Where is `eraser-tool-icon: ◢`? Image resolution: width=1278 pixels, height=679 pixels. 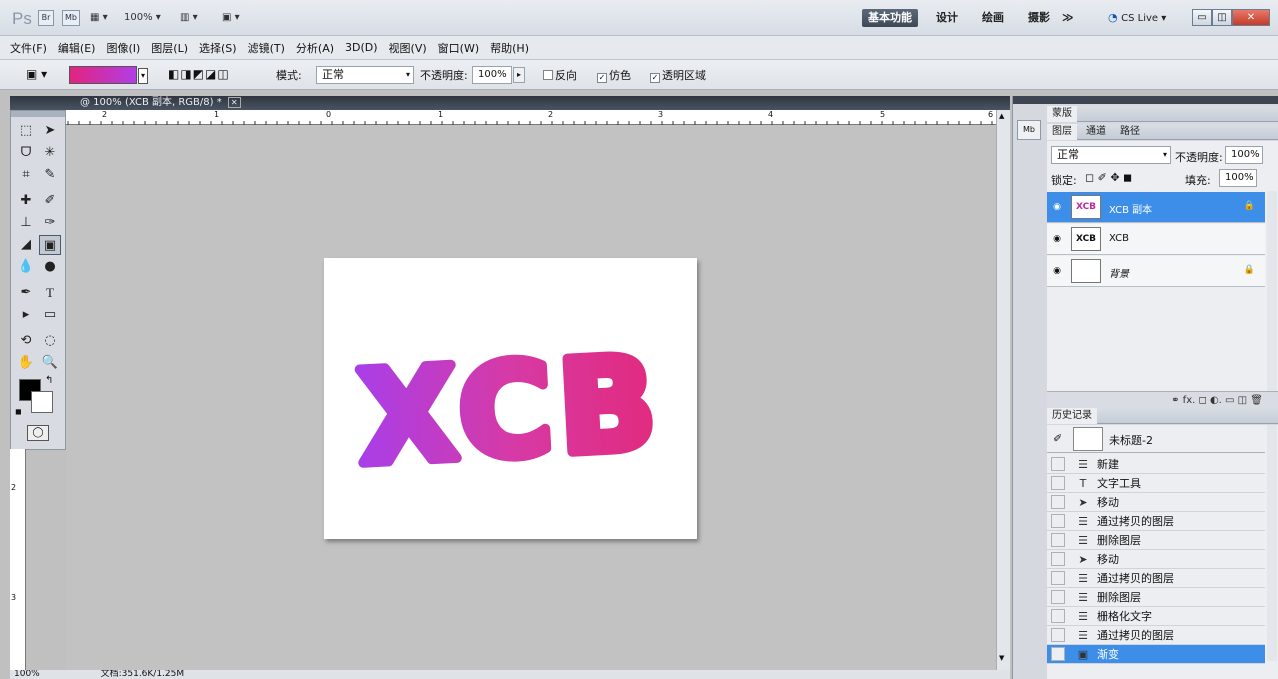 eraser-tool-icon: ◢ is located at coordinates (26, 245).